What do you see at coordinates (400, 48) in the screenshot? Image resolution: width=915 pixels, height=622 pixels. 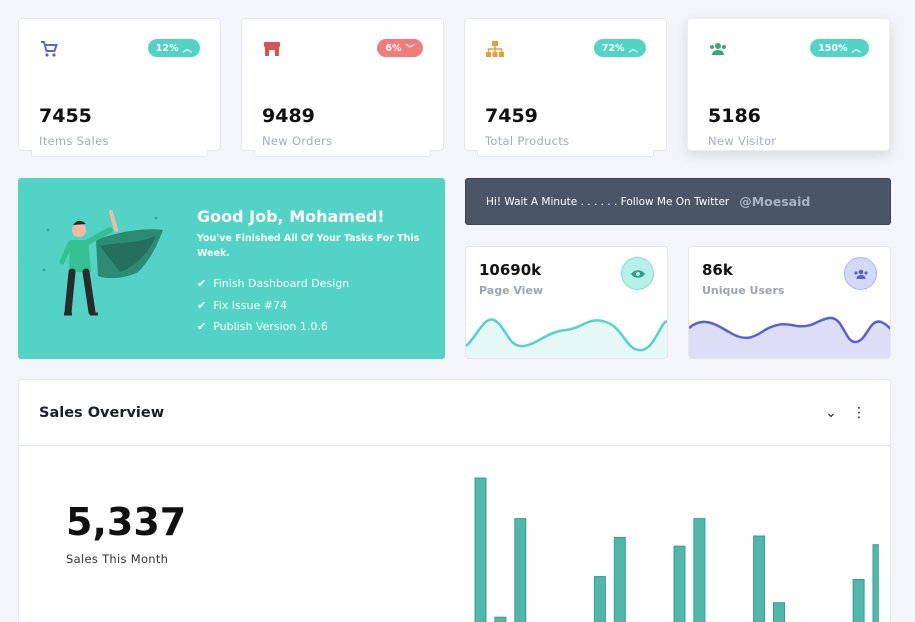 I see `trend-badge: 6% ﹀` at bounding box center [400, 48].